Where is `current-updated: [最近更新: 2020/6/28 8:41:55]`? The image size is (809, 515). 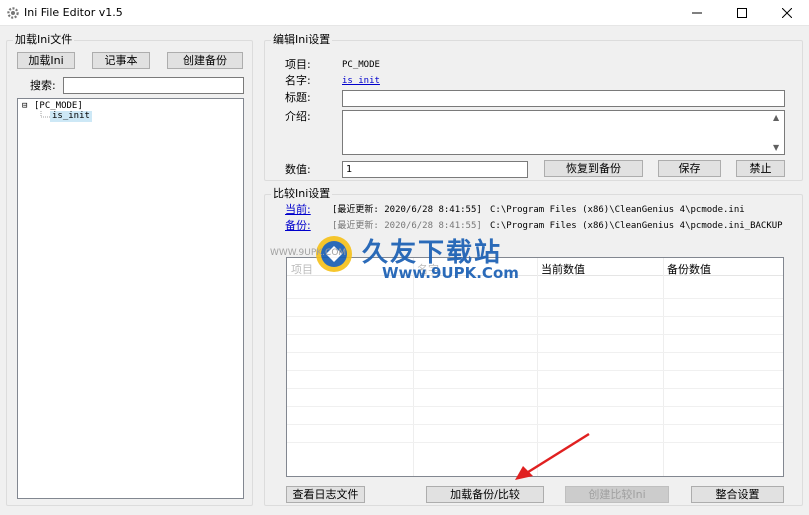 current-updated: [最近更新: 2020/6/28 8:41:55] is located at coordinates (407, 210).